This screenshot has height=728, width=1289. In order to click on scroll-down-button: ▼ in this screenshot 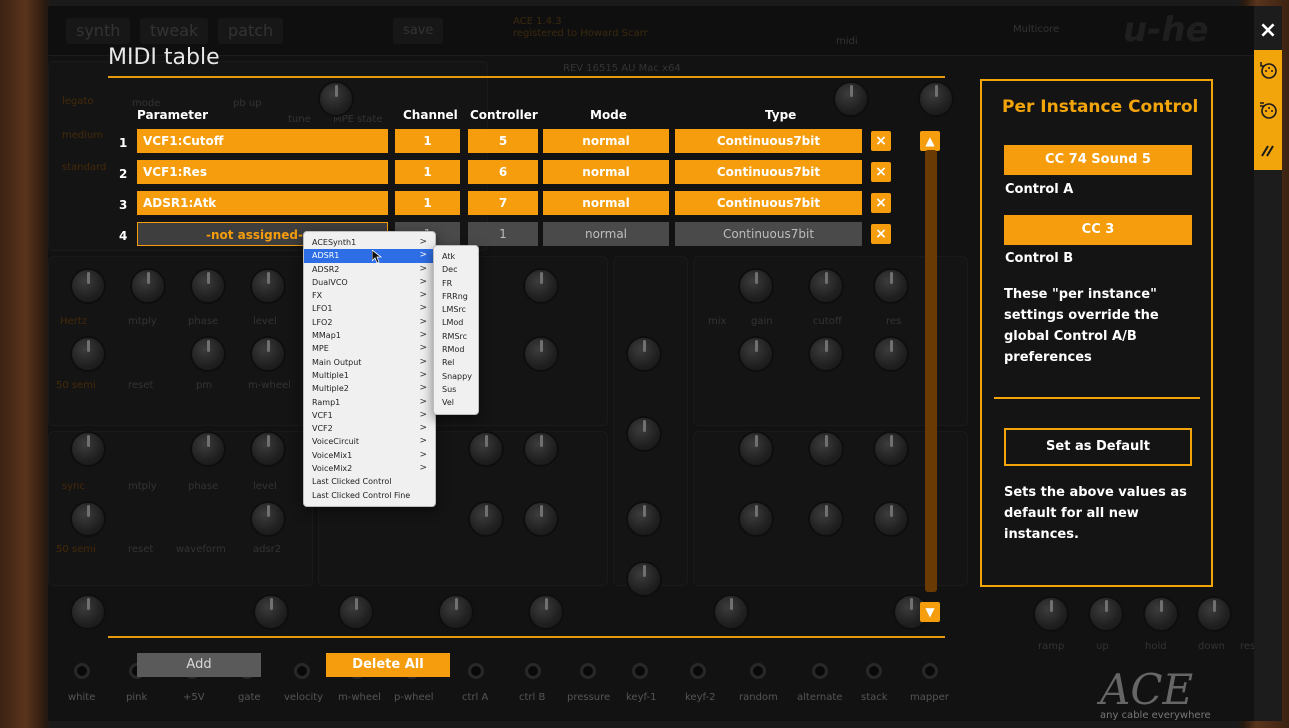, I will do `click(930, 612)`.